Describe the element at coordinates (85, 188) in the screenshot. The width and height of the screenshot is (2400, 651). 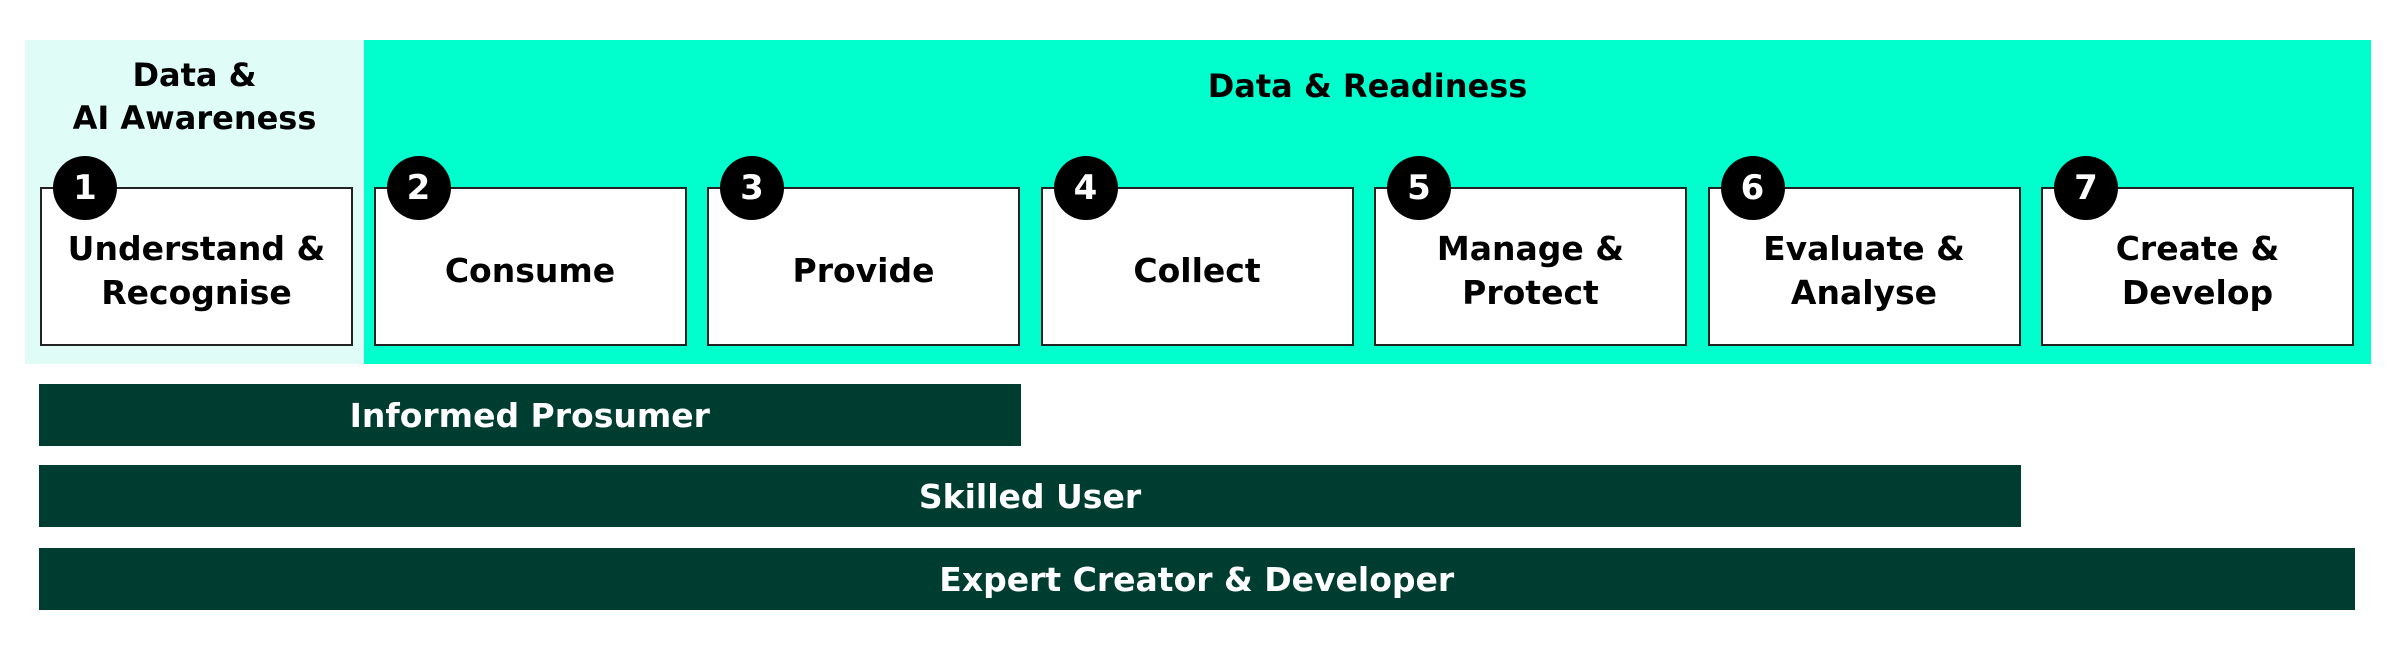
I see `step-number-badge: 1` at that location.